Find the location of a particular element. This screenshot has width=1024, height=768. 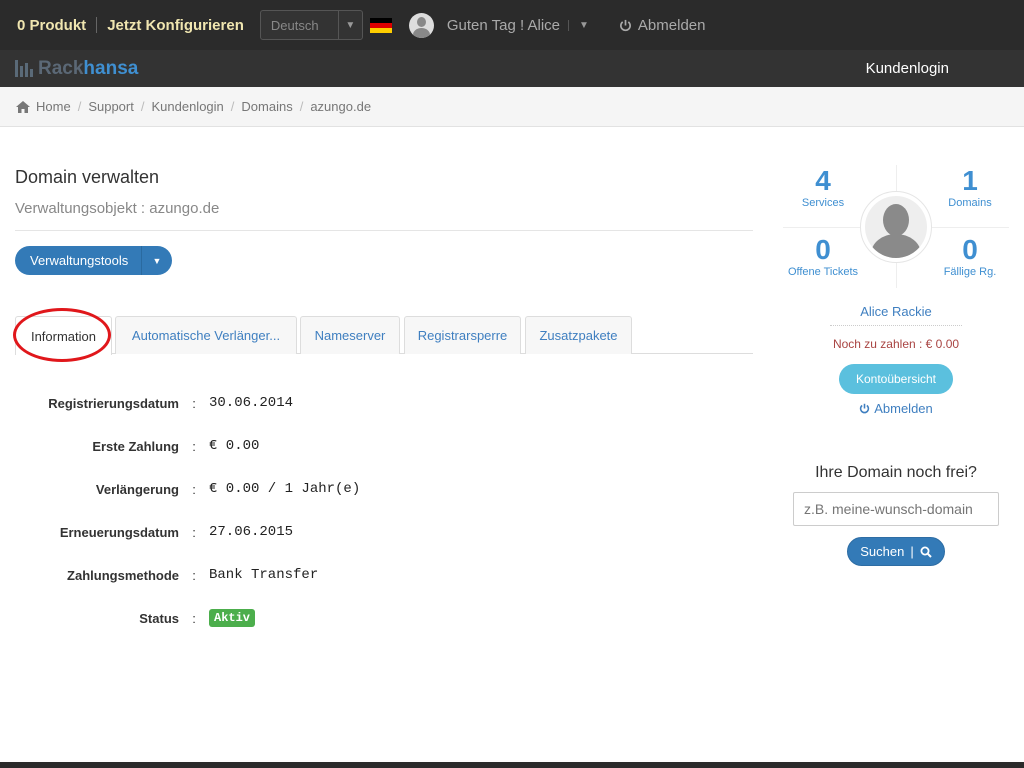

detail-value: 27.06.2015 is located at coordinates (251, 532).